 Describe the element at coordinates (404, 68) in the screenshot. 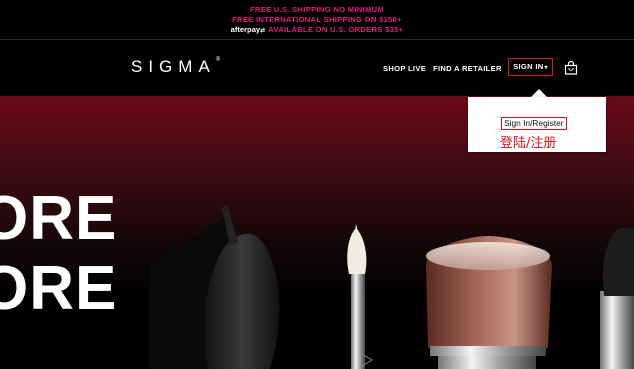

I see `nav-shop-live: SHOP LIVE` at that location.